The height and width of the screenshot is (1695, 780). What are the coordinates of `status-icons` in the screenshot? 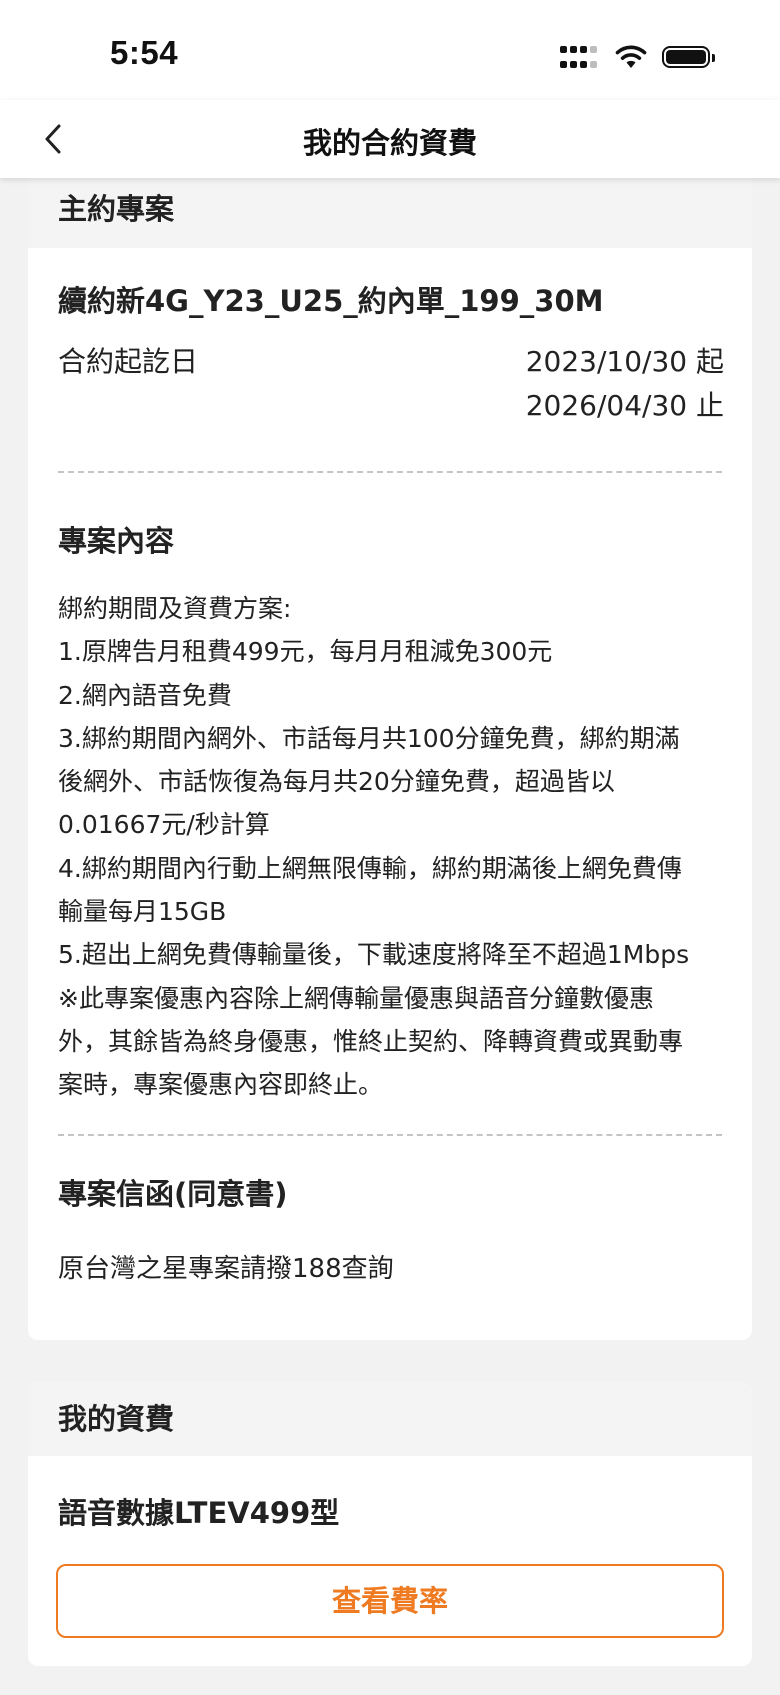 It's located at (637, 57).